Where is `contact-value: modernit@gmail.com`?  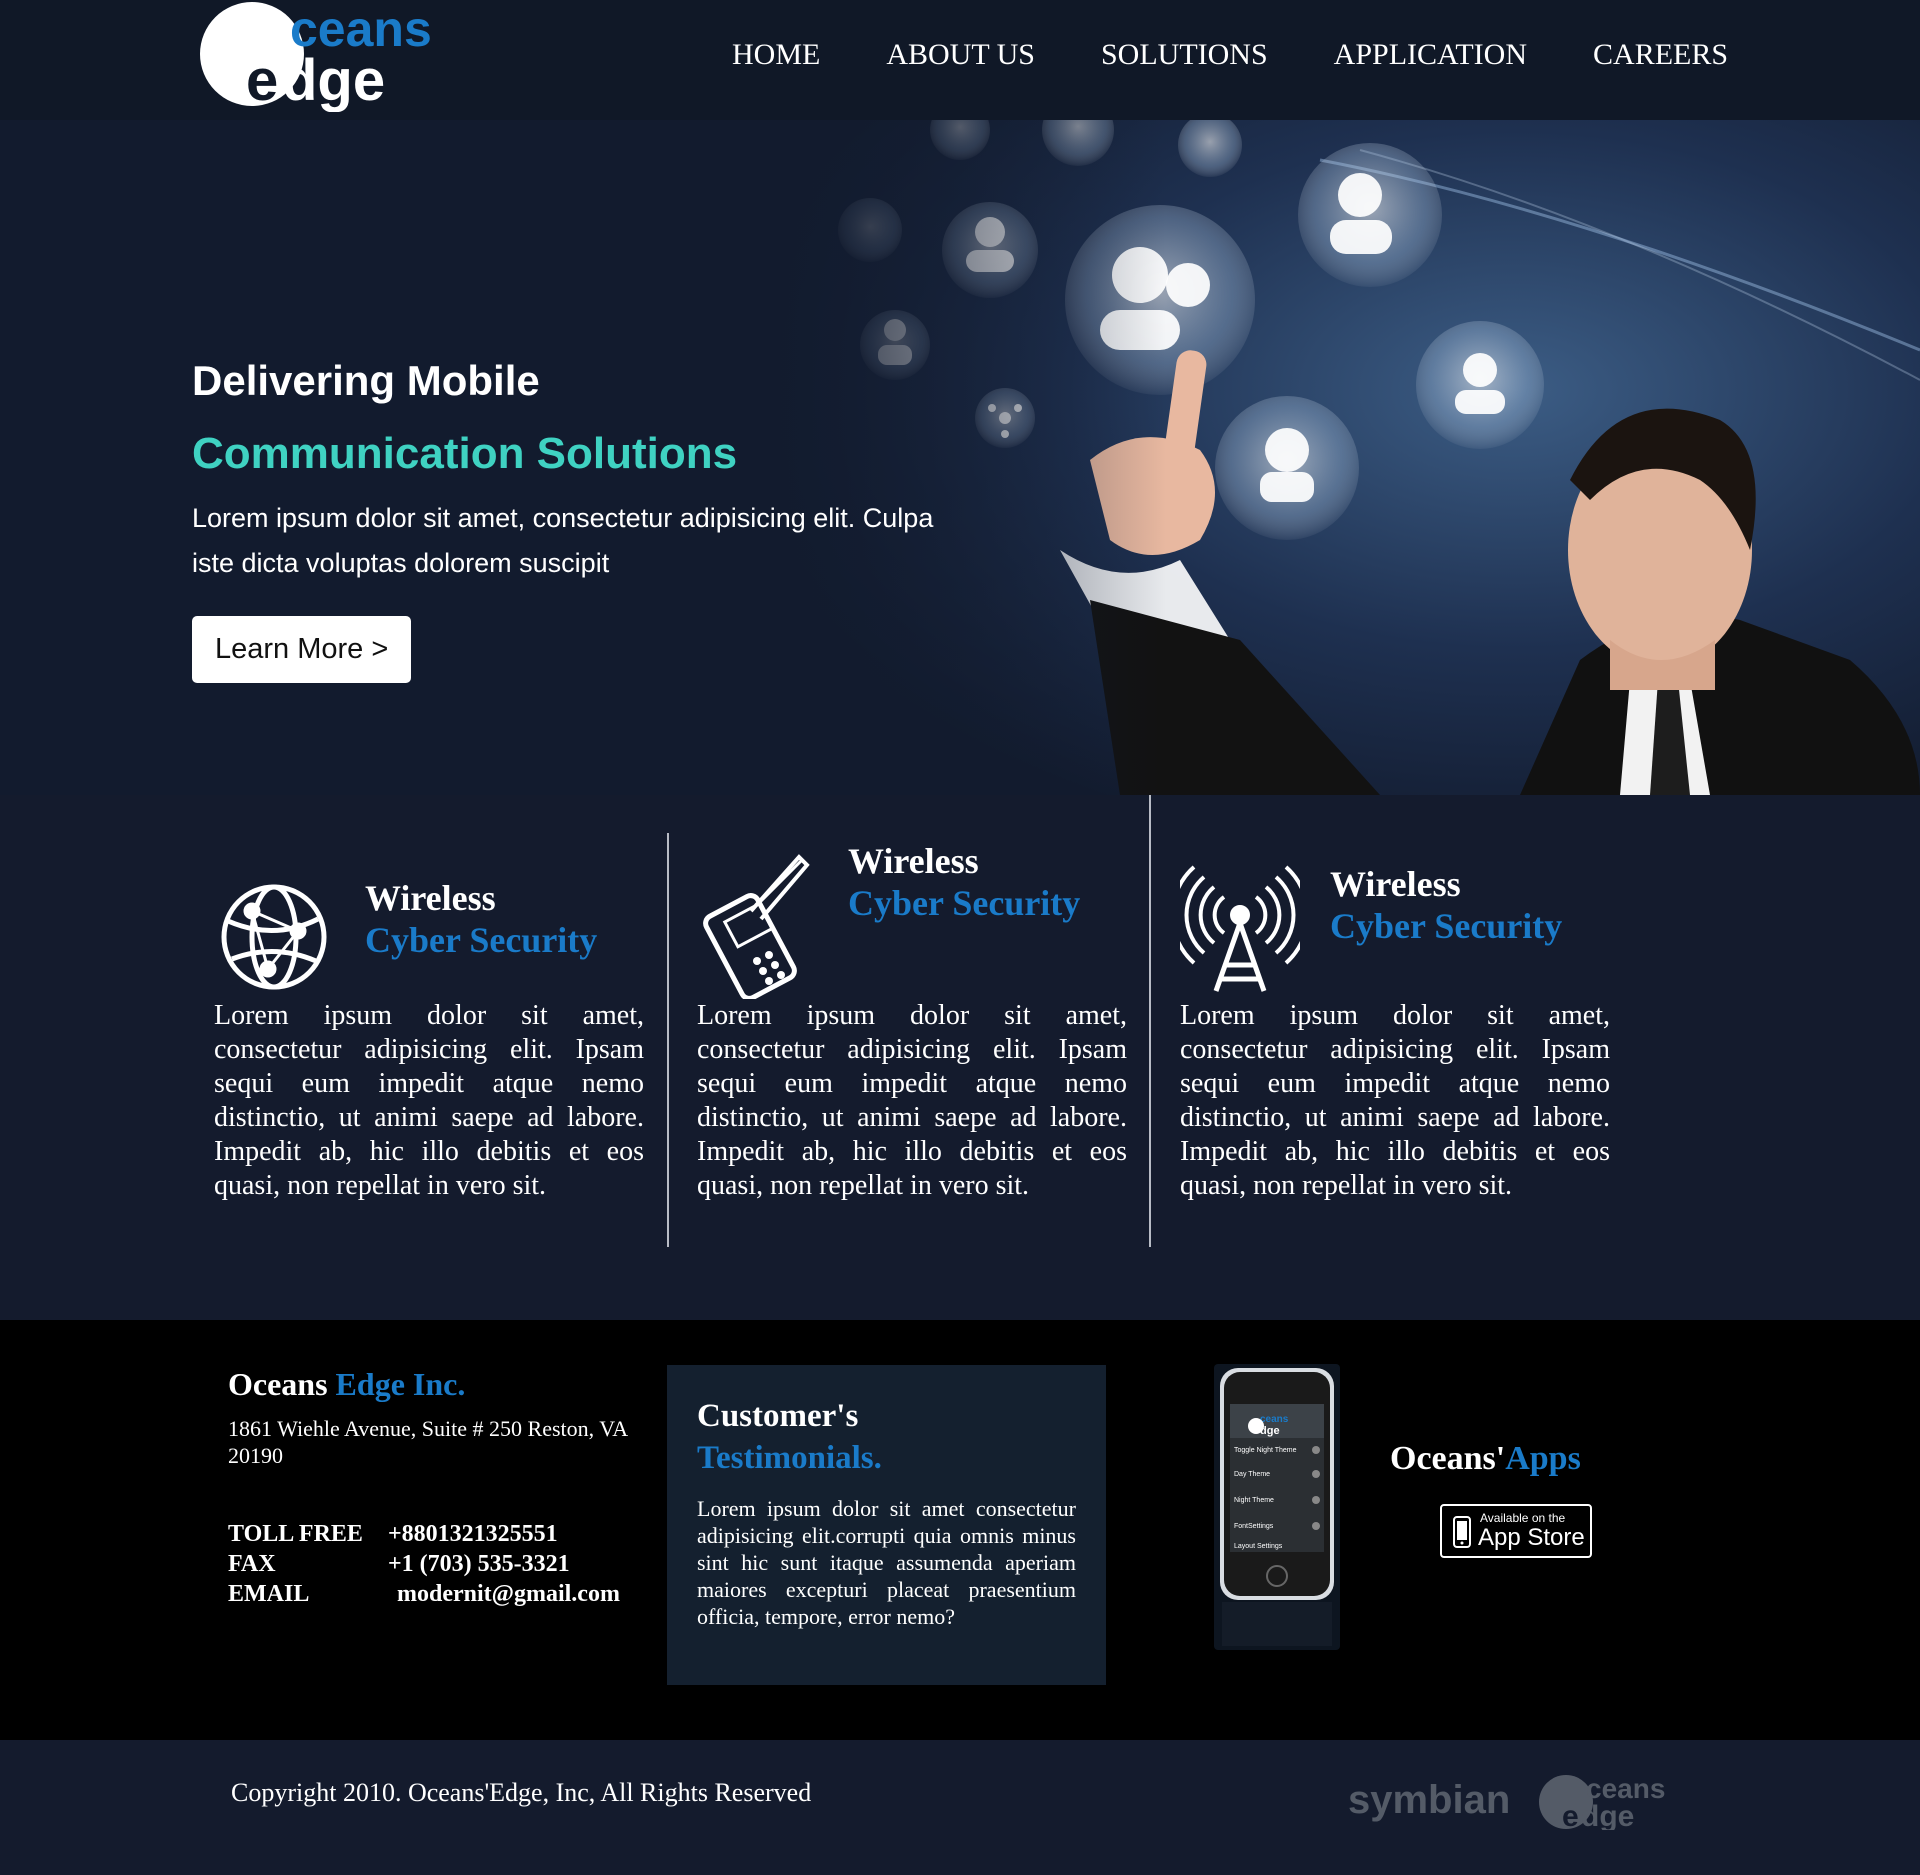 contact-value: modernit@gmail.com is located at coordinates (508, 1594).